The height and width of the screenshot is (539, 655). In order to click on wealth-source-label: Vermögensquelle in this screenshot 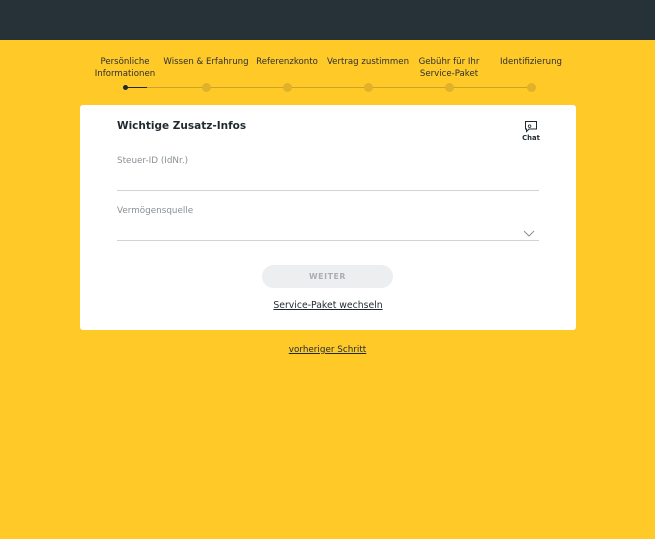, I will do `click(155, 211)`.